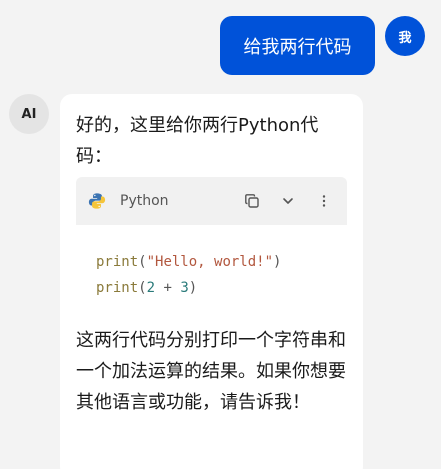  I want to click on python-logo-icon, so click(97, 201).